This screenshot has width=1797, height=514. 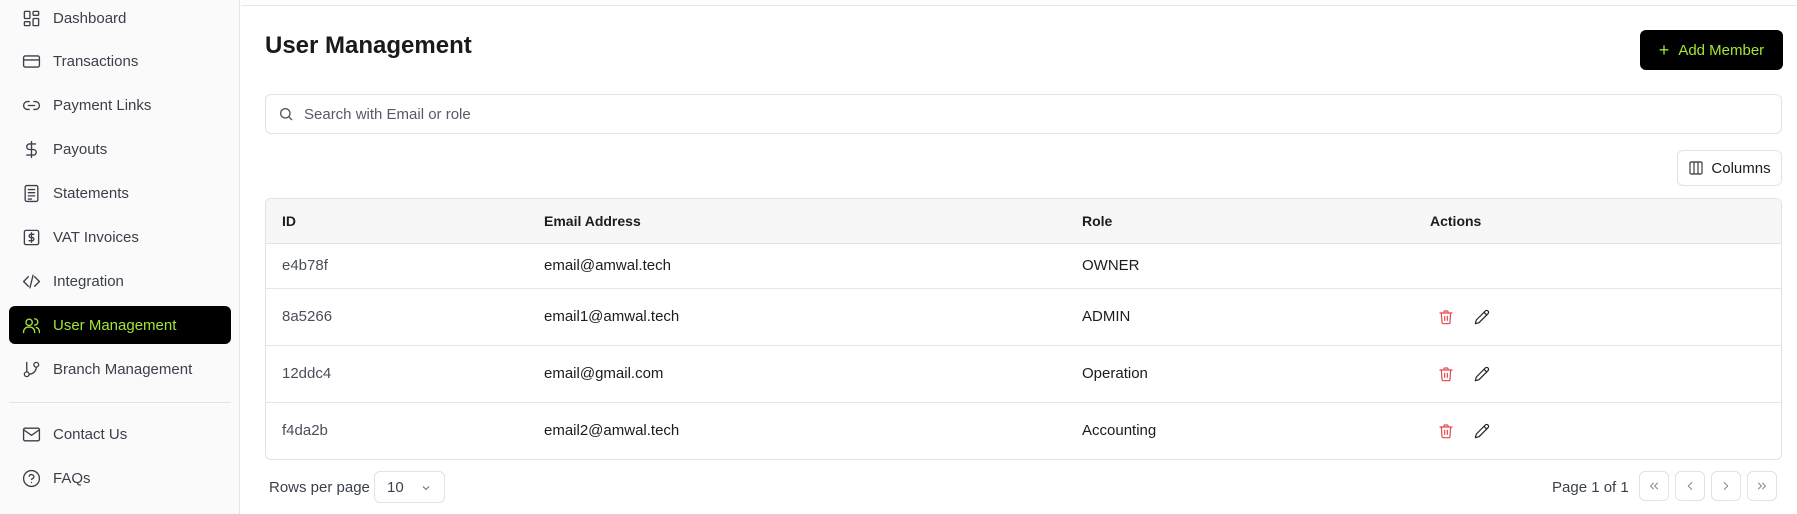 I want to click on document-icon, so click(x=31, y=193).